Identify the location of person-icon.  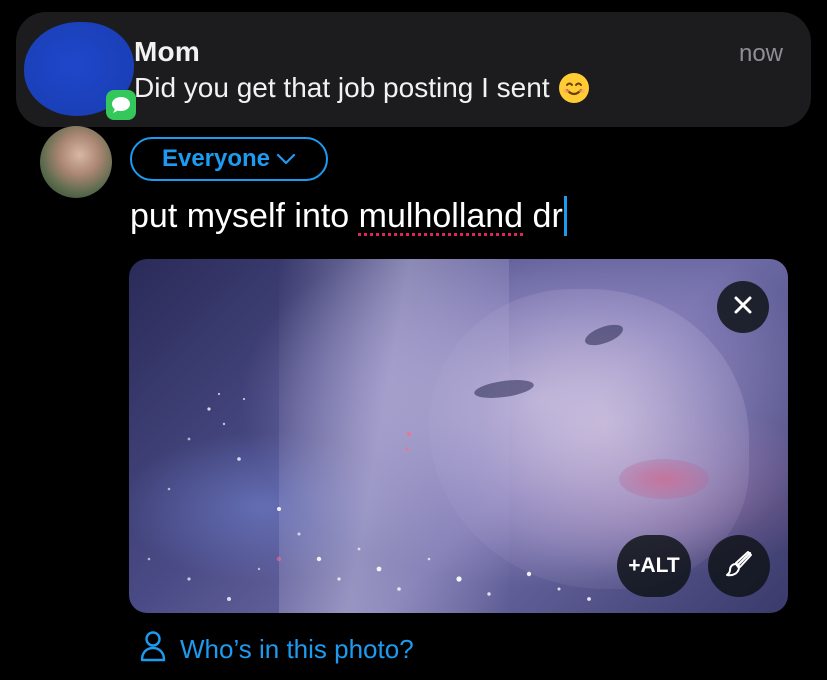
(153, 649).